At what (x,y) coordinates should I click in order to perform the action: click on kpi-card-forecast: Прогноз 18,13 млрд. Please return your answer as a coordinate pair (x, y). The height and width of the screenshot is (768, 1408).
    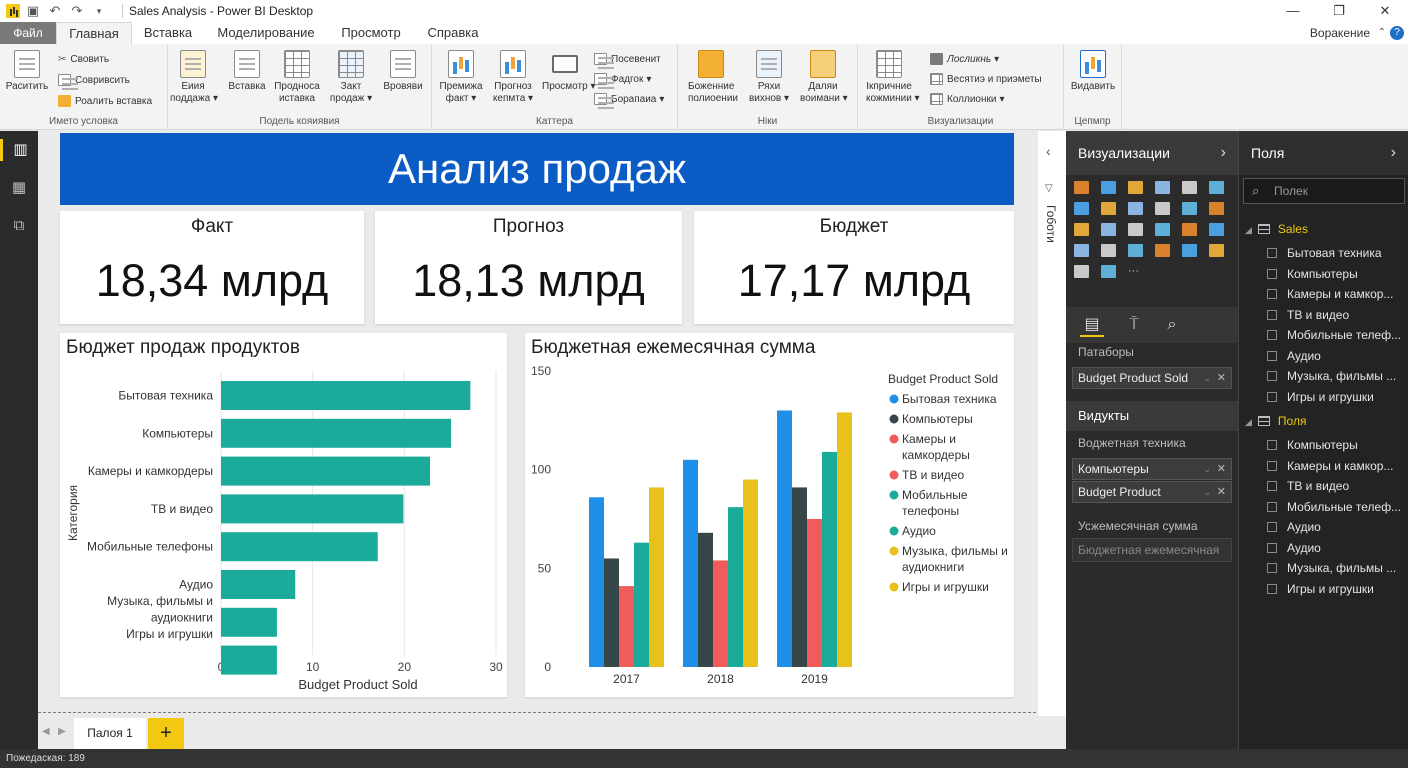
    Looking at the image, I should click on (528, 267).